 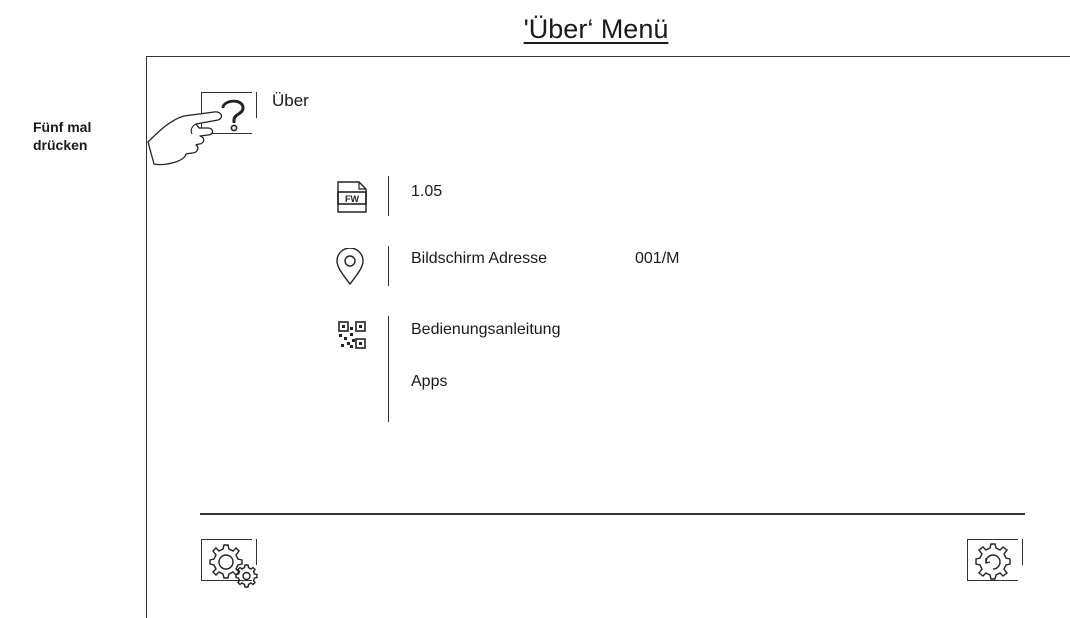 I want to click on address-value: 001/M, so click(x=657, y=258).